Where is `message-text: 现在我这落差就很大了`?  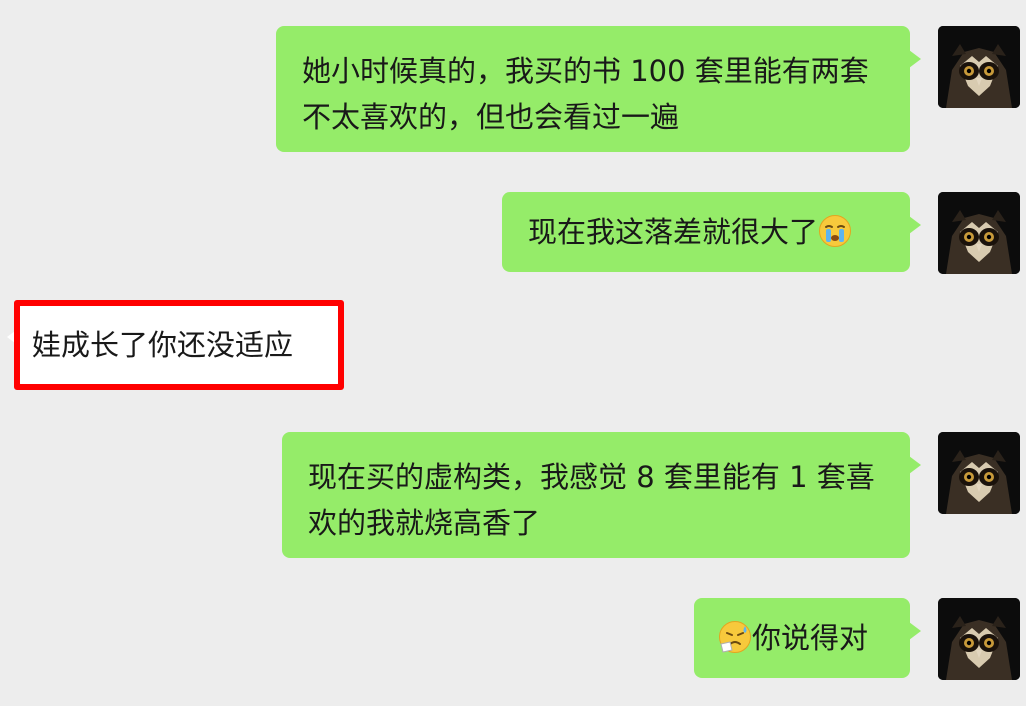 message-text: 现在我这落差就很大了 is located at coordinates (673, 232).